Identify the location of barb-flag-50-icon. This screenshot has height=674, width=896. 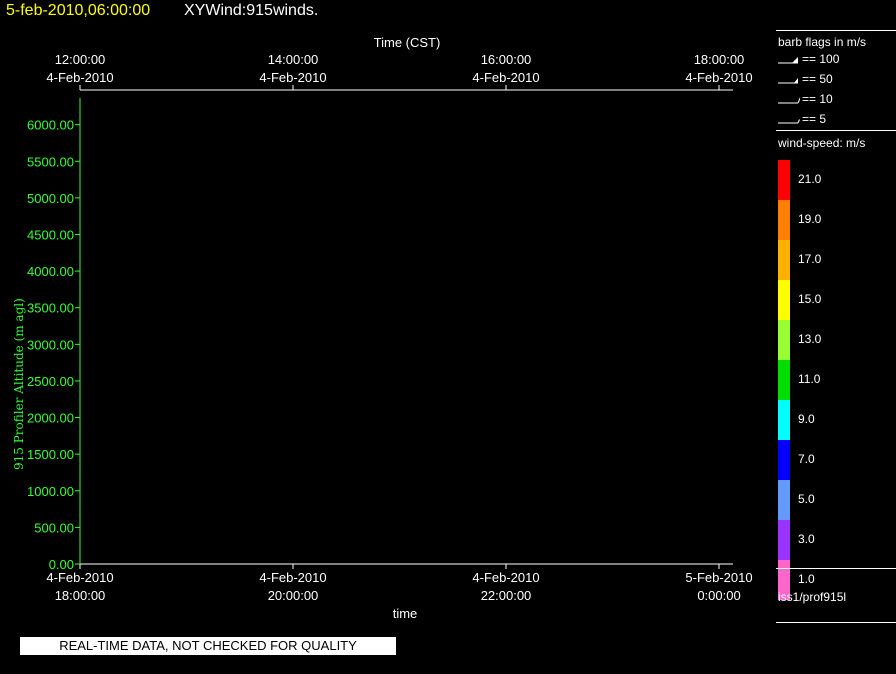
(788, 81).